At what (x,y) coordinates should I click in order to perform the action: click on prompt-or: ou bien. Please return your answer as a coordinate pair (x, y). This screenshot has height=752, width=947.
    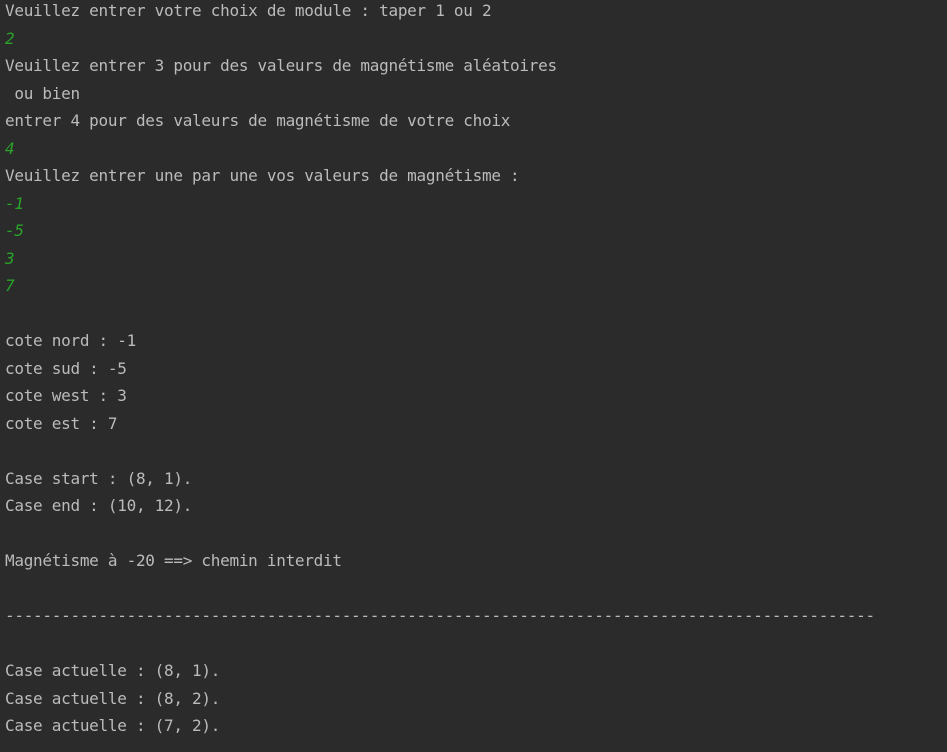
    Looking at the image, I should click on (42, 93).